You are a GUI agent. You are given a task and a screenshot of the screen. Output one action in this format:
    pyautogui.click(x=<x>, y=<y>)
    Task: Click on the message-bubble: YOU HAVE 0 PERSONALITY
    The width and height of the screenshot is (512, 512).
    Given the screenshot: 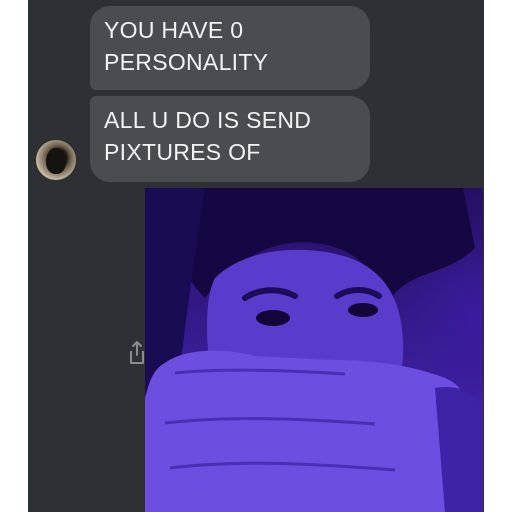 What is the action you would take?
    pyautogui.click(x=230, y=48)
    